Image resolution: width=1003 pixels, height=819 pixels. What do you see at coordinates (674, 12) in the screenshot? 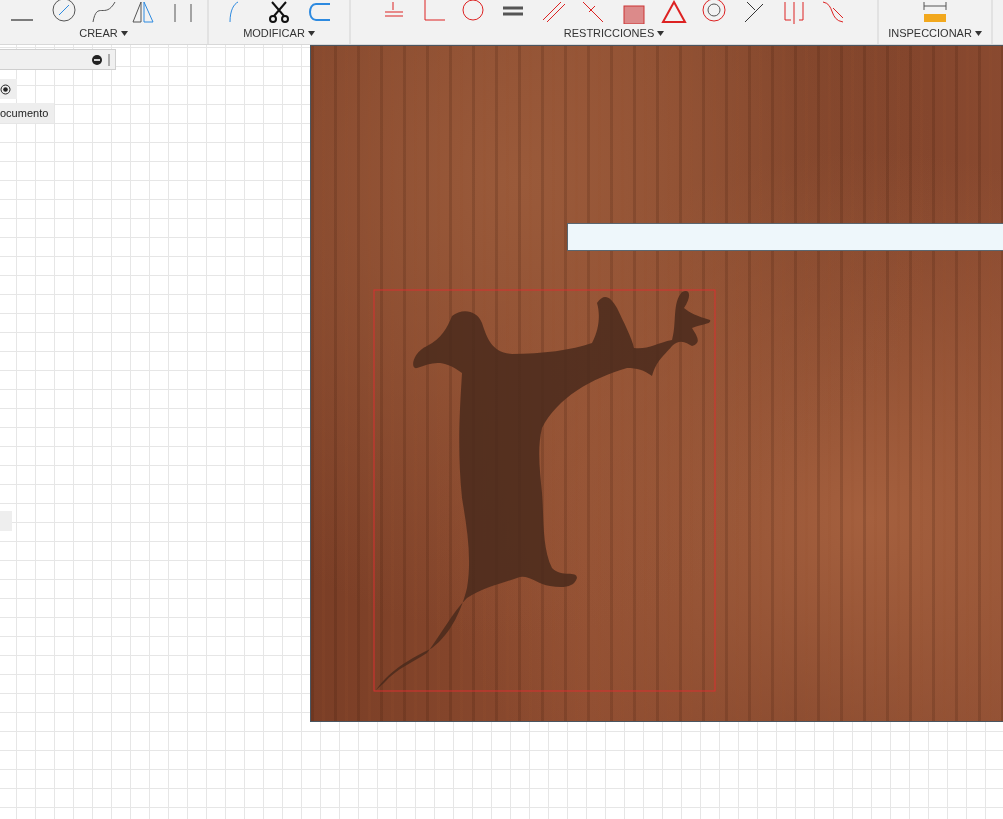
I see `triangle-icon` at bounding box center [674, 12].